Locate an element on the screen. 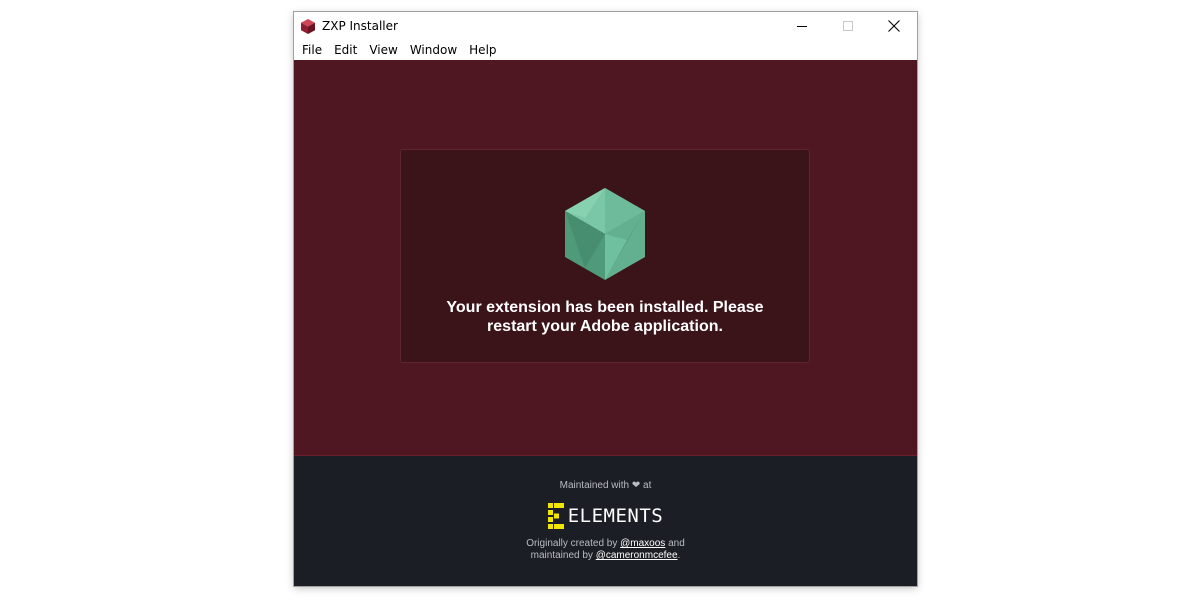  credits-line-1: Originally created by @maxoos and is located at coordinates (605, 544).